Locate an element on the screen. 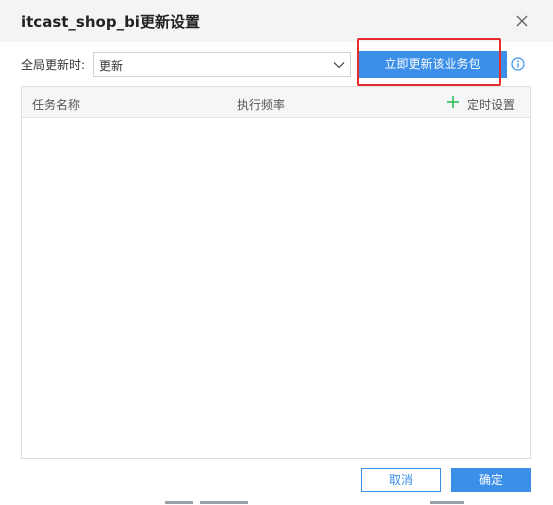 The image size is (553, 505). column-header-task-name: 任务名称 is located at coordinates (56, 105).